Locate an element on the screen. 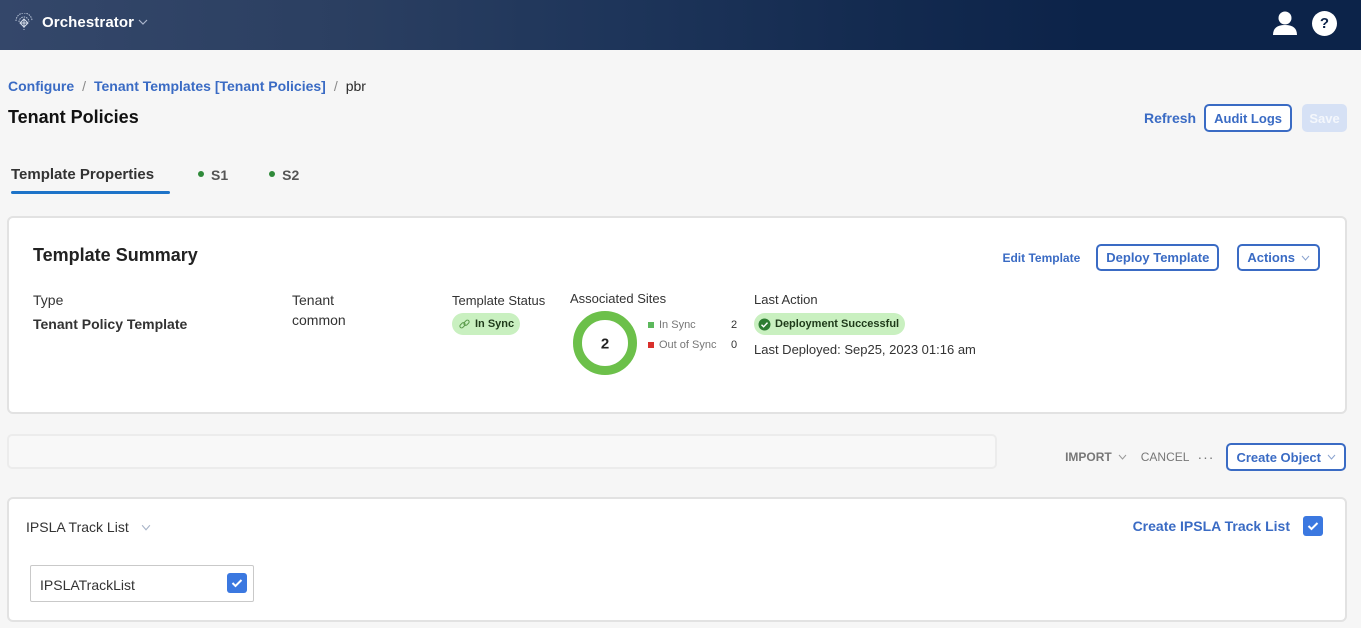  tab-s1: S1 is located at coordinates (213, 178).